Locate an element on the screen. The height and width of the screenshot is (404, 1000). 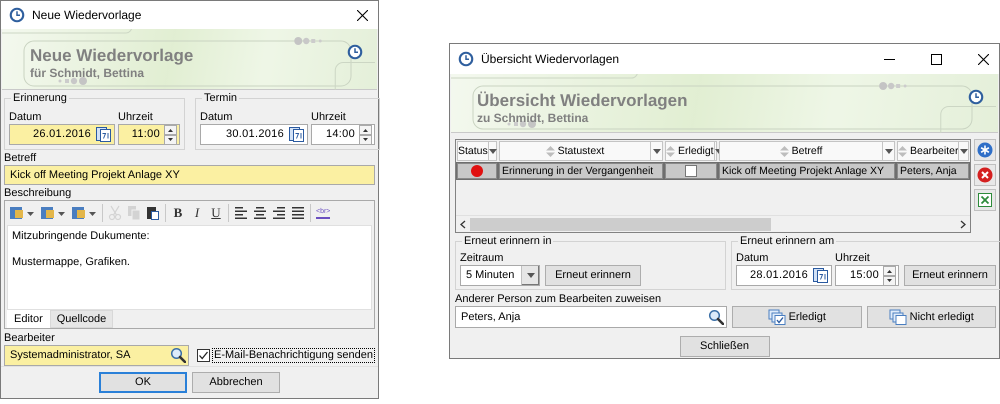
paste-icon is located at coordinates (153, 213).